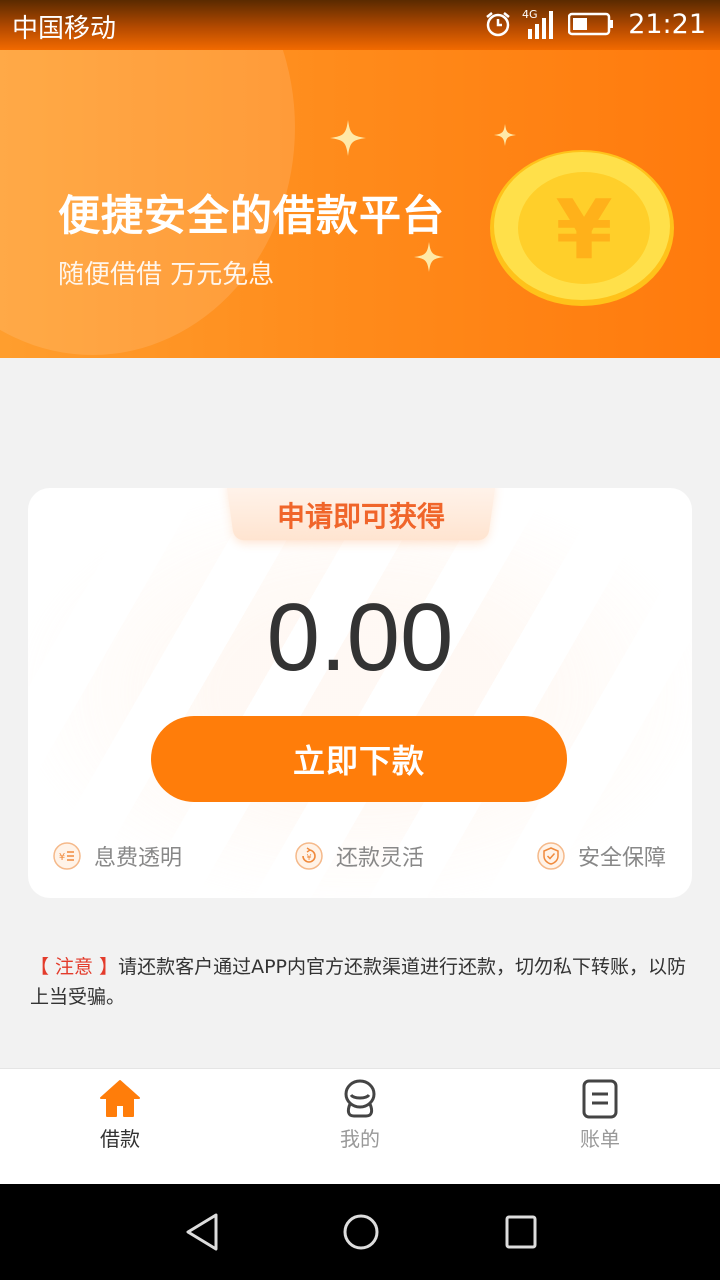  What do you see at coordinates (360, 1139) in the screenshot?
I see `tab-label: 我的` at bounding box center [360, 1139].